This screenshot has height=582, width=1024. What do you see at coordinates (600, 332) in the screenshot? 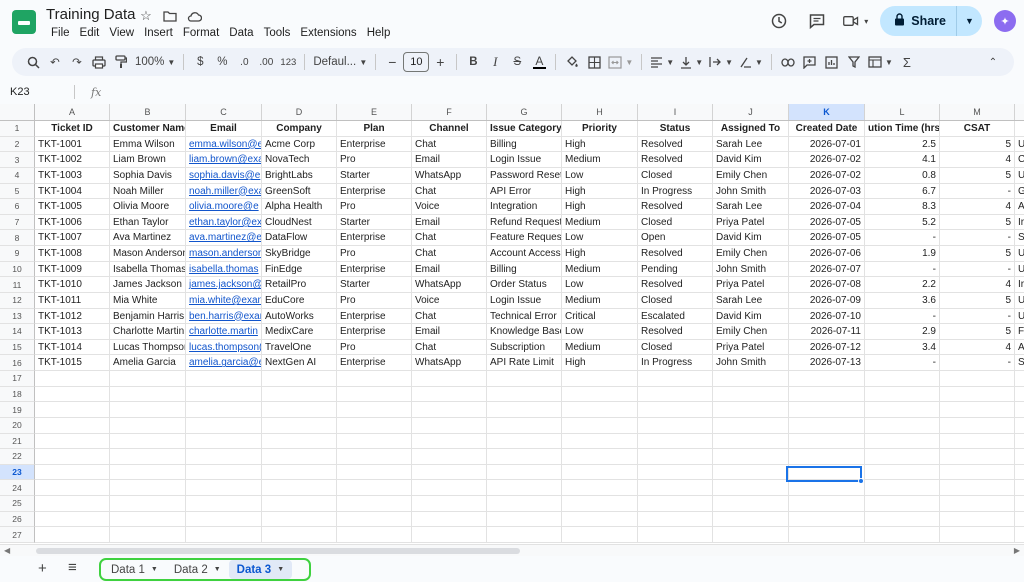
I see `grid-cell: Low` at bounding box center [600, 332].